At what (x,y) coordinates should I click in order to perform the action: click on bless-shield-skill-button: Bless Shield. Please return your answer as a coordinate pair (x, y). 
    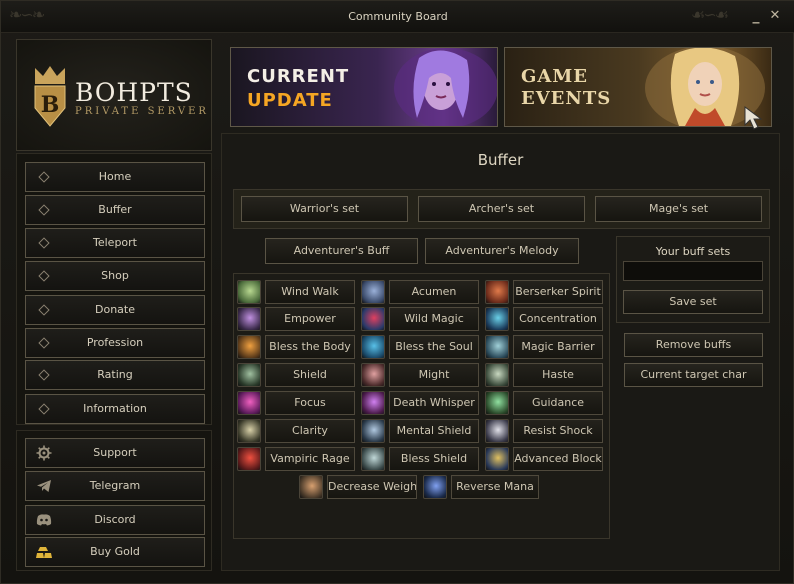
    Looking at the image, I should click on (434, 459).